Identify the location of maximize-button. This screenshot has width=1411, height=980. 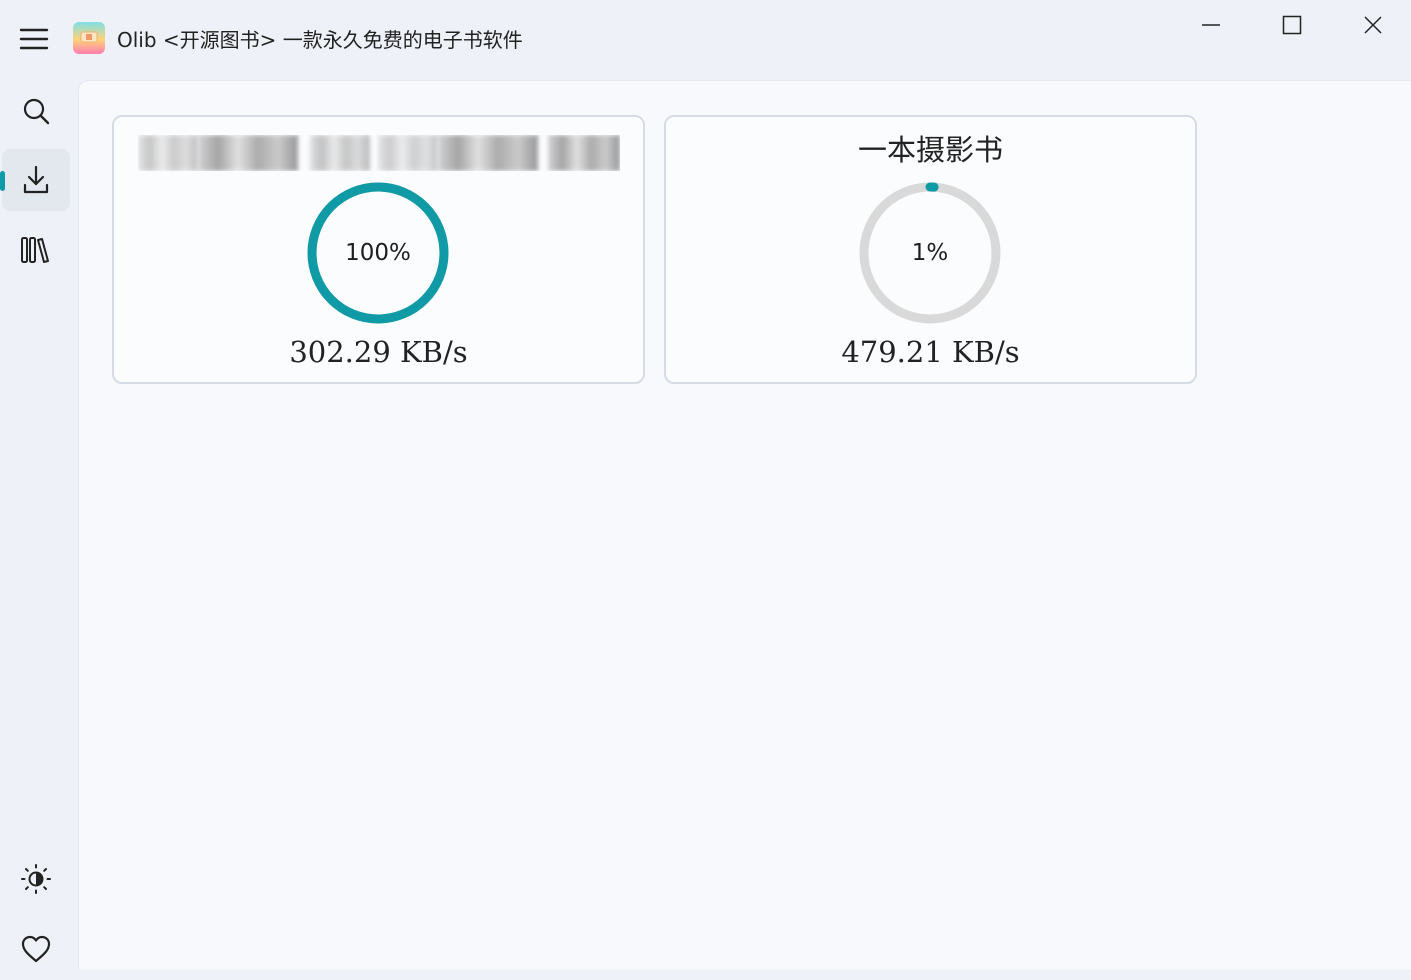
(1292, 25).